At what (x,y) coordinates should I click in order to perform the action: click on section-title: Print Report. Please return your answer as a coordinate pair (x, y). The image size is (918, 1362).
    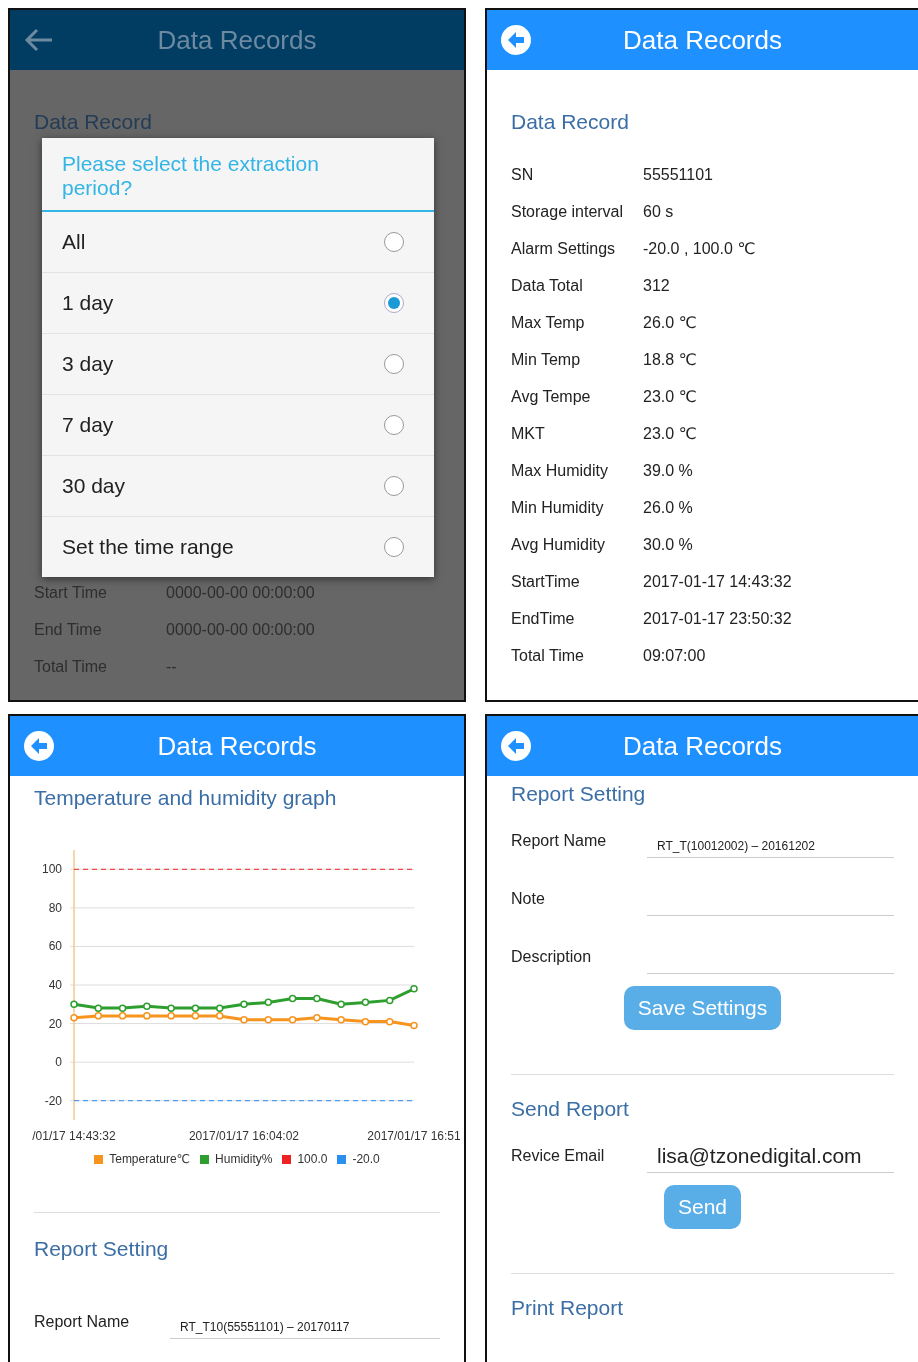
    Looking at the image, I should click on (568, 1308).